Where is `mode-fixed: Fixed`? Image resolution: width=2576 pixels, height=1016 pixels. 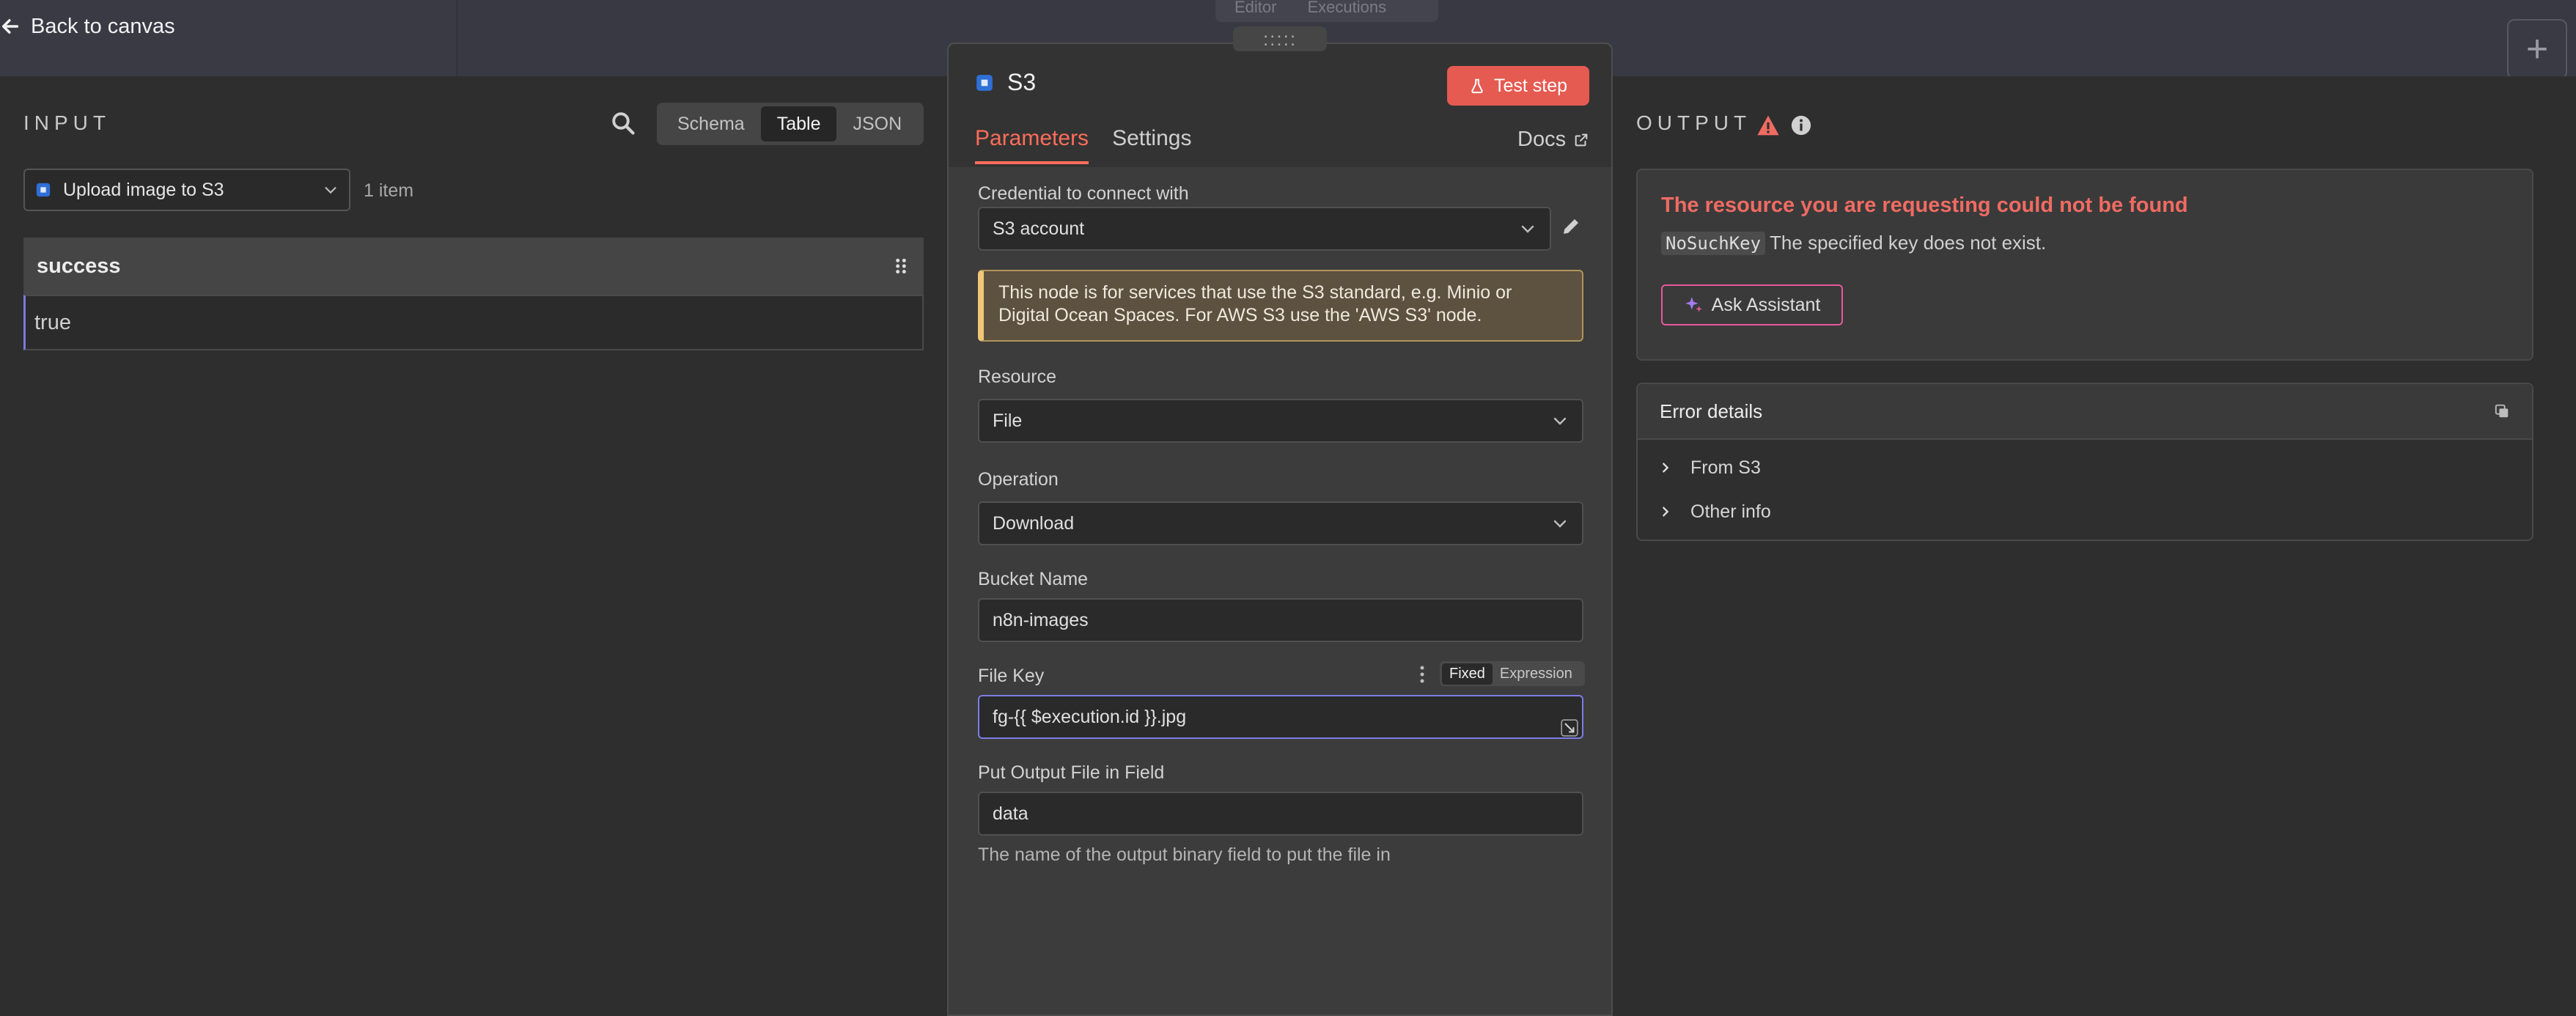 mode-fixed: Fixed is located at coordinates (1467, 674).